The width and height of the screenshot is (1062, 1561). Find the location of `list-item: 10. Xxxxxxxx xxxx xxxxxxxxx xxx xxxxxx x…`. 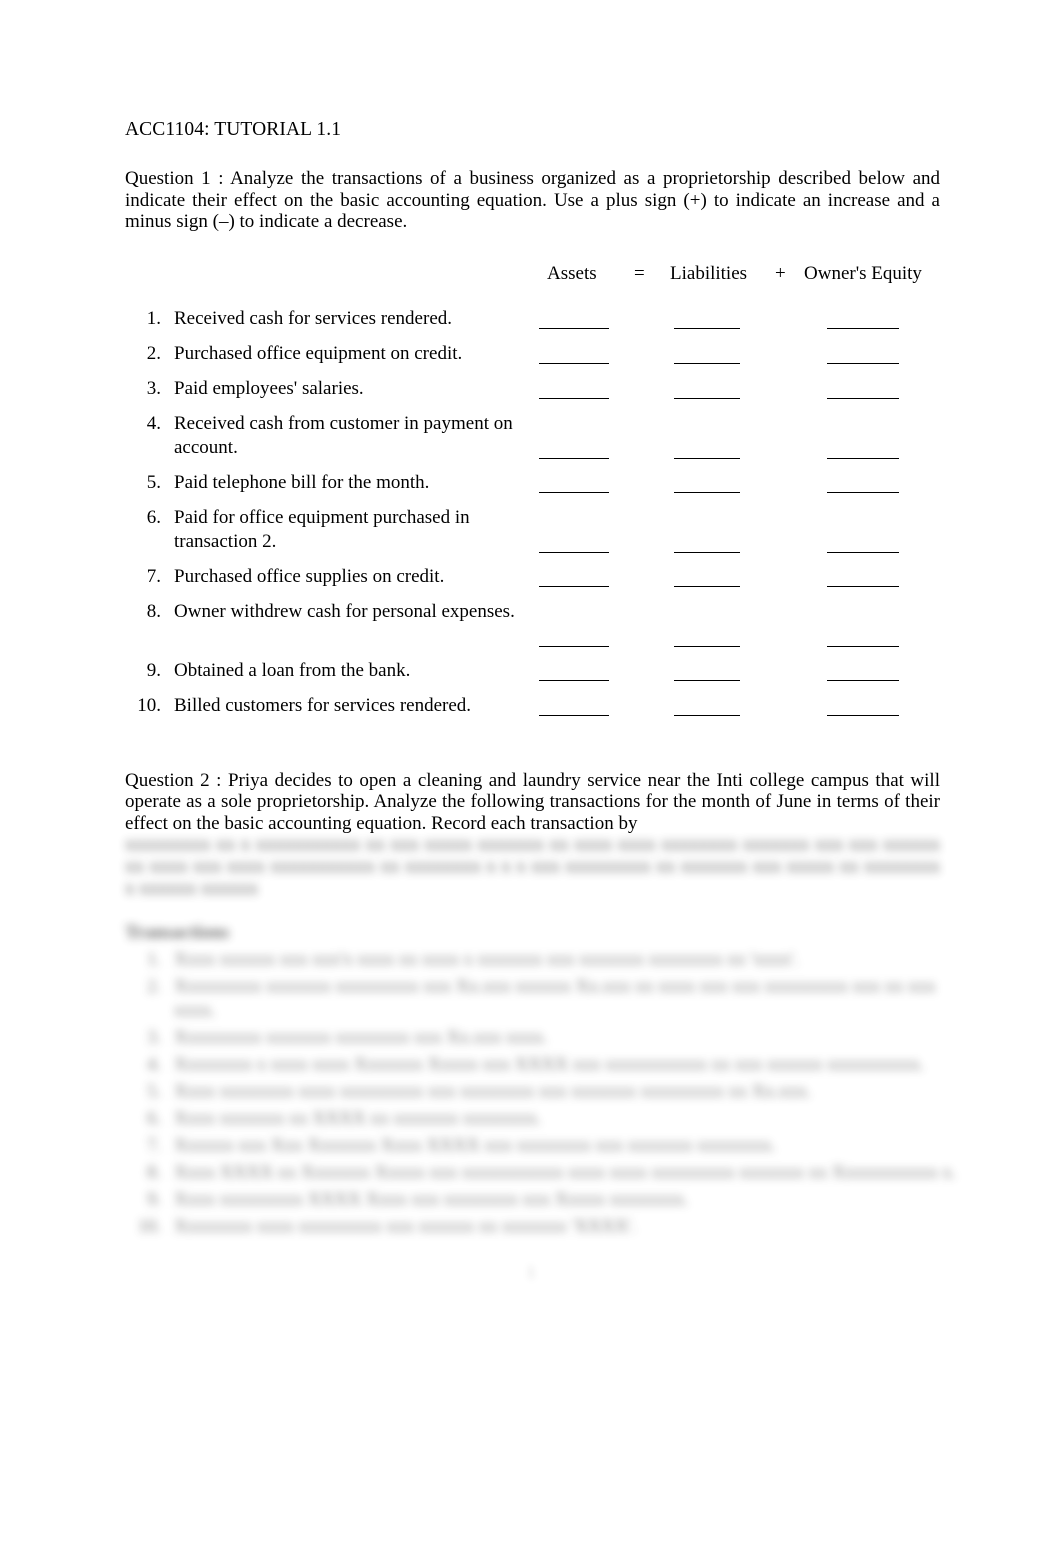

list-item: 10. Xxxxxxxx xxxx xxxxxxxxx xxx xxxxxx x… is located at coordinates (532, 1228).